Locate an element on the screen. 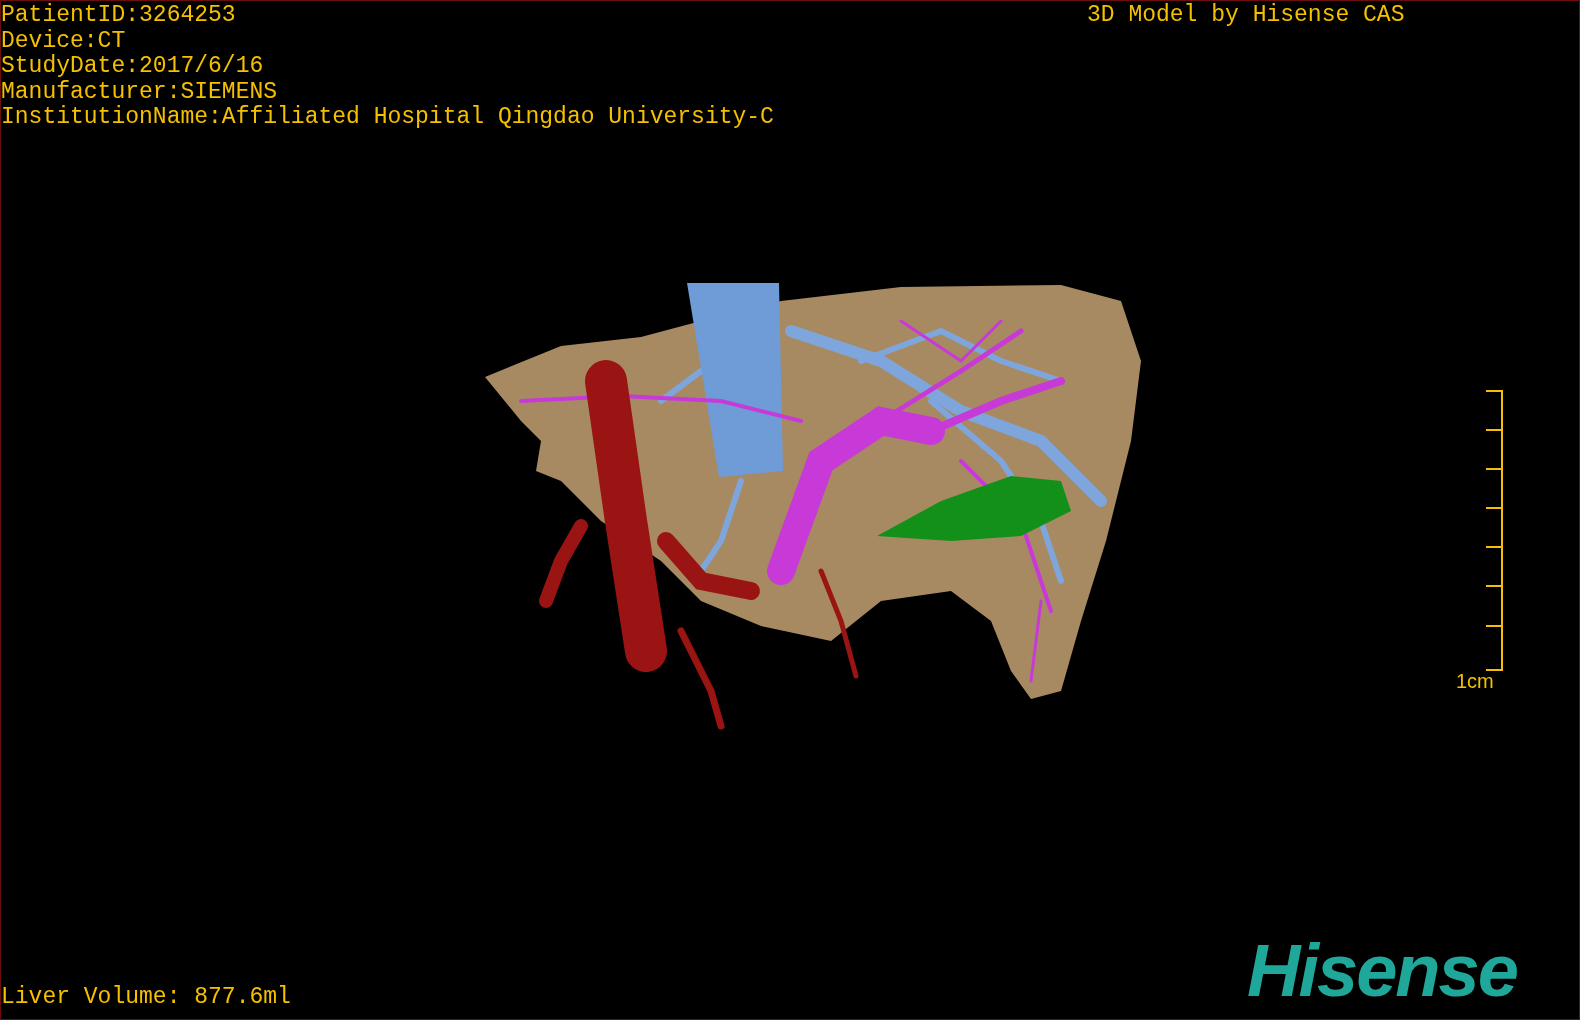  patient-info-text: StudyDate:2017/6/16 is located at coordinates (132, 67).